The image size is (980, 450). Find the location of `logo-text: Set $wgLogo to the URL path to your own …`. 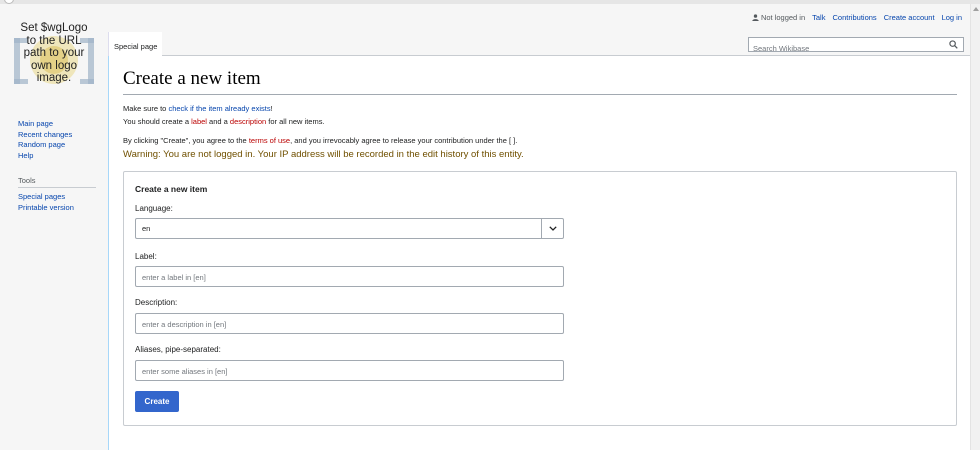

logo-text: Set $wgLogo to the URL path to your own … is located at coordinates (54, 53).